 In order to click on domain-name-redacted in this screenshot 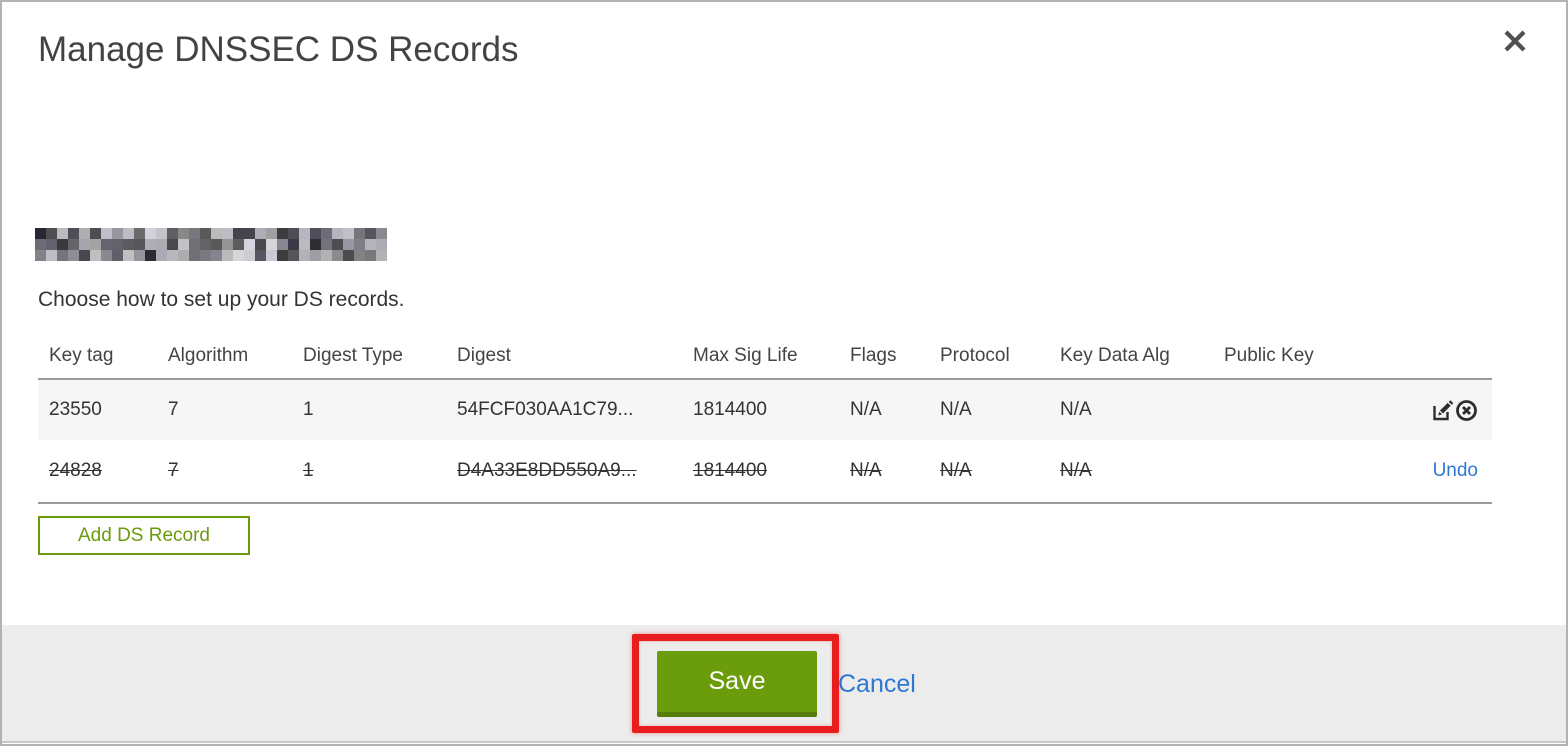, I will do `click(211, 244)`.